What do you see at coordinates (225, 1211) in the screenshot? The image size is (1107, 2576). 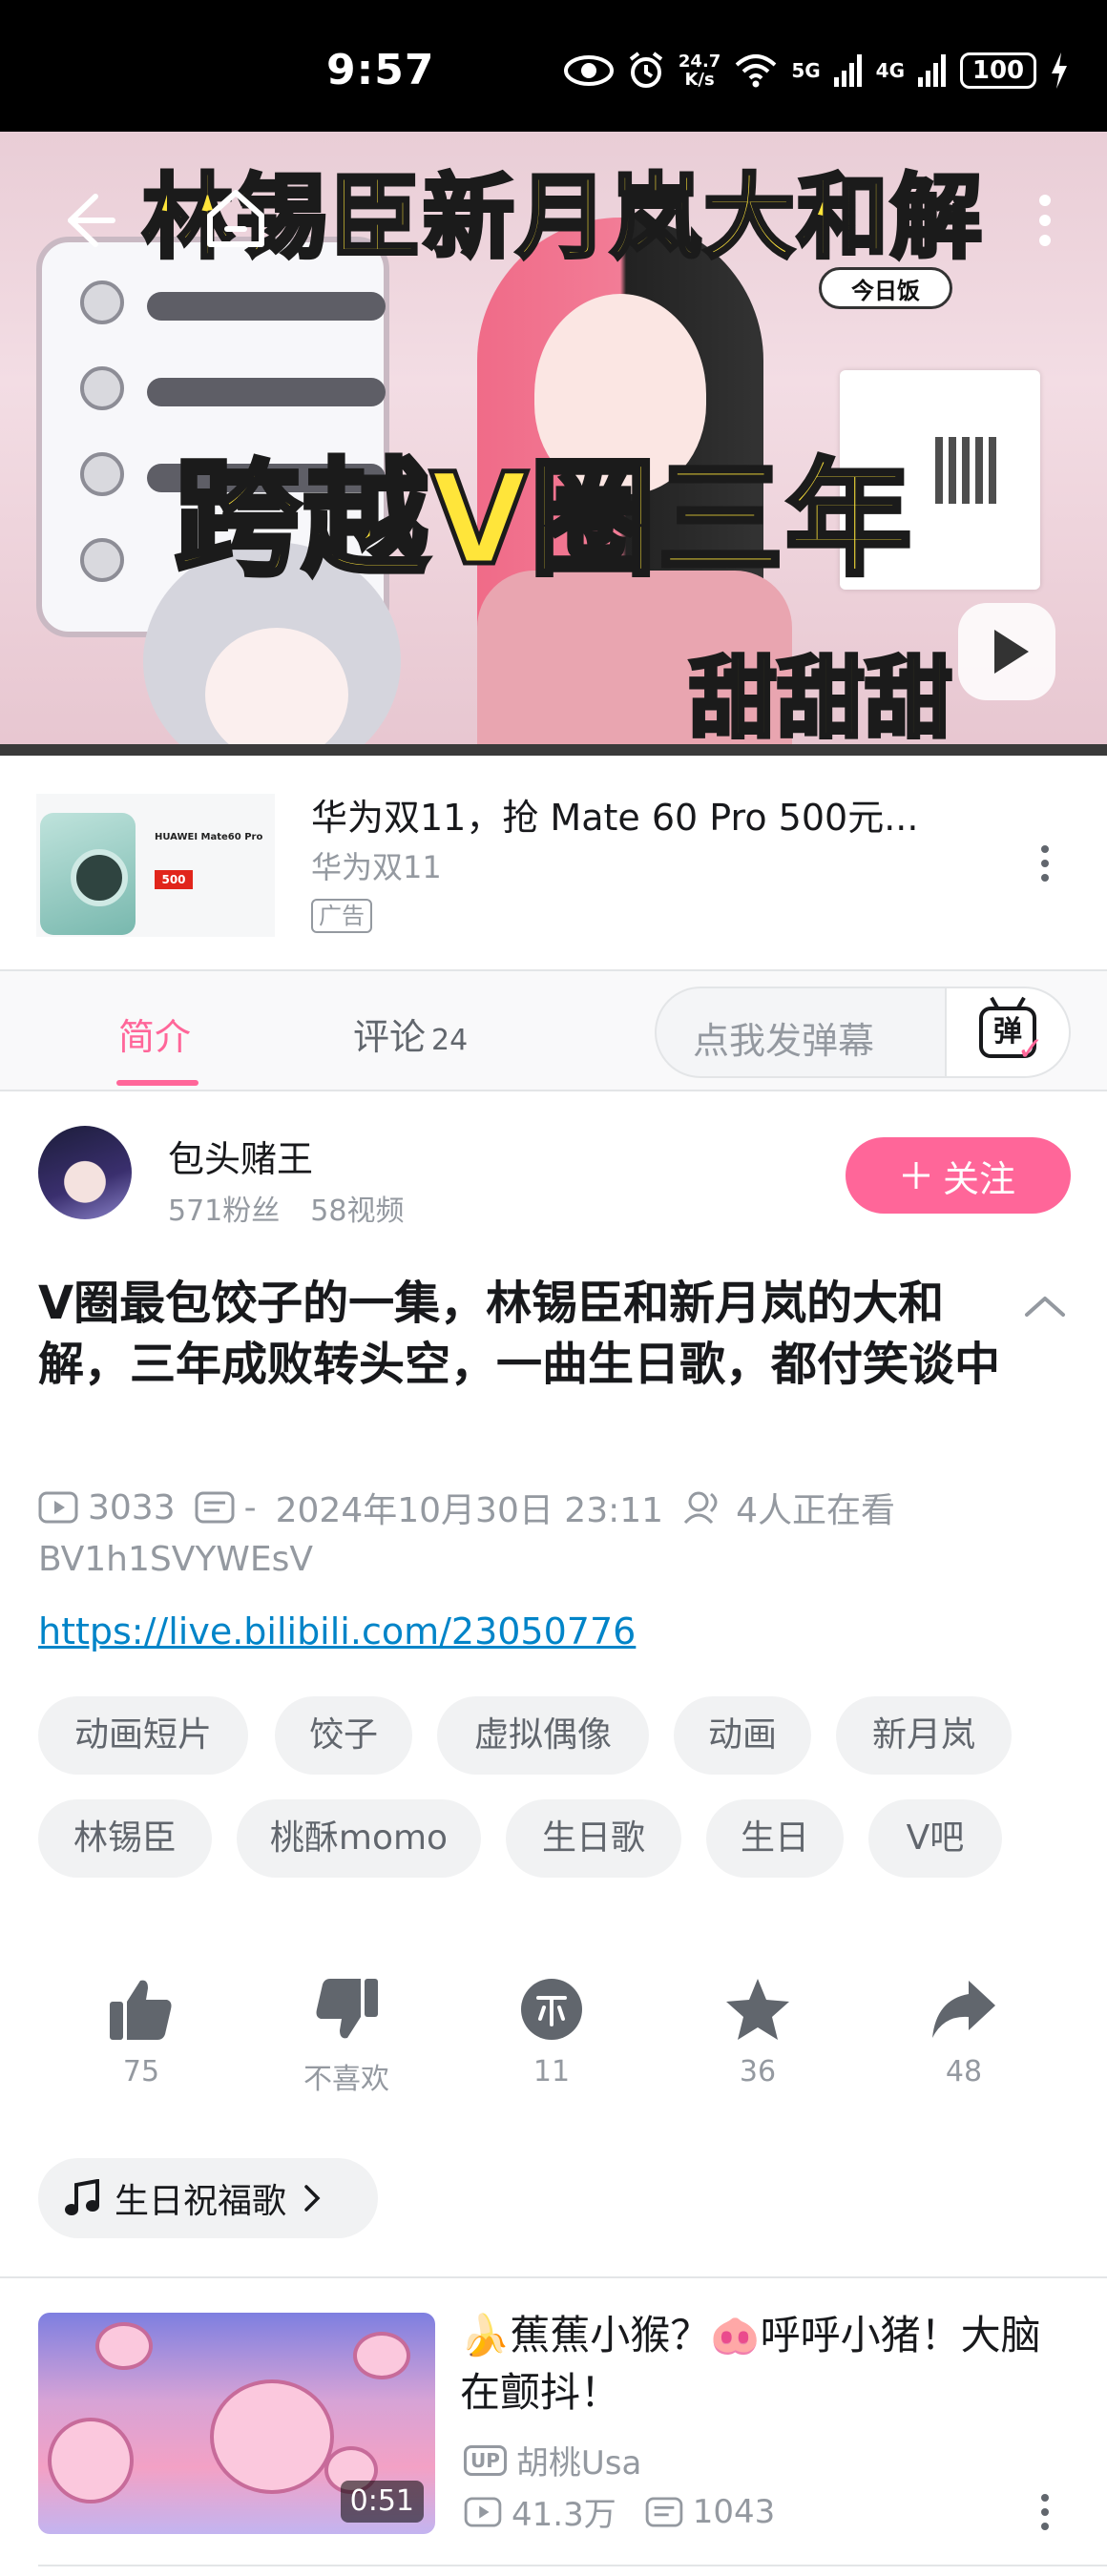 I see `uploader-fans: 571粉丝` at bounding box center [225, 1211].